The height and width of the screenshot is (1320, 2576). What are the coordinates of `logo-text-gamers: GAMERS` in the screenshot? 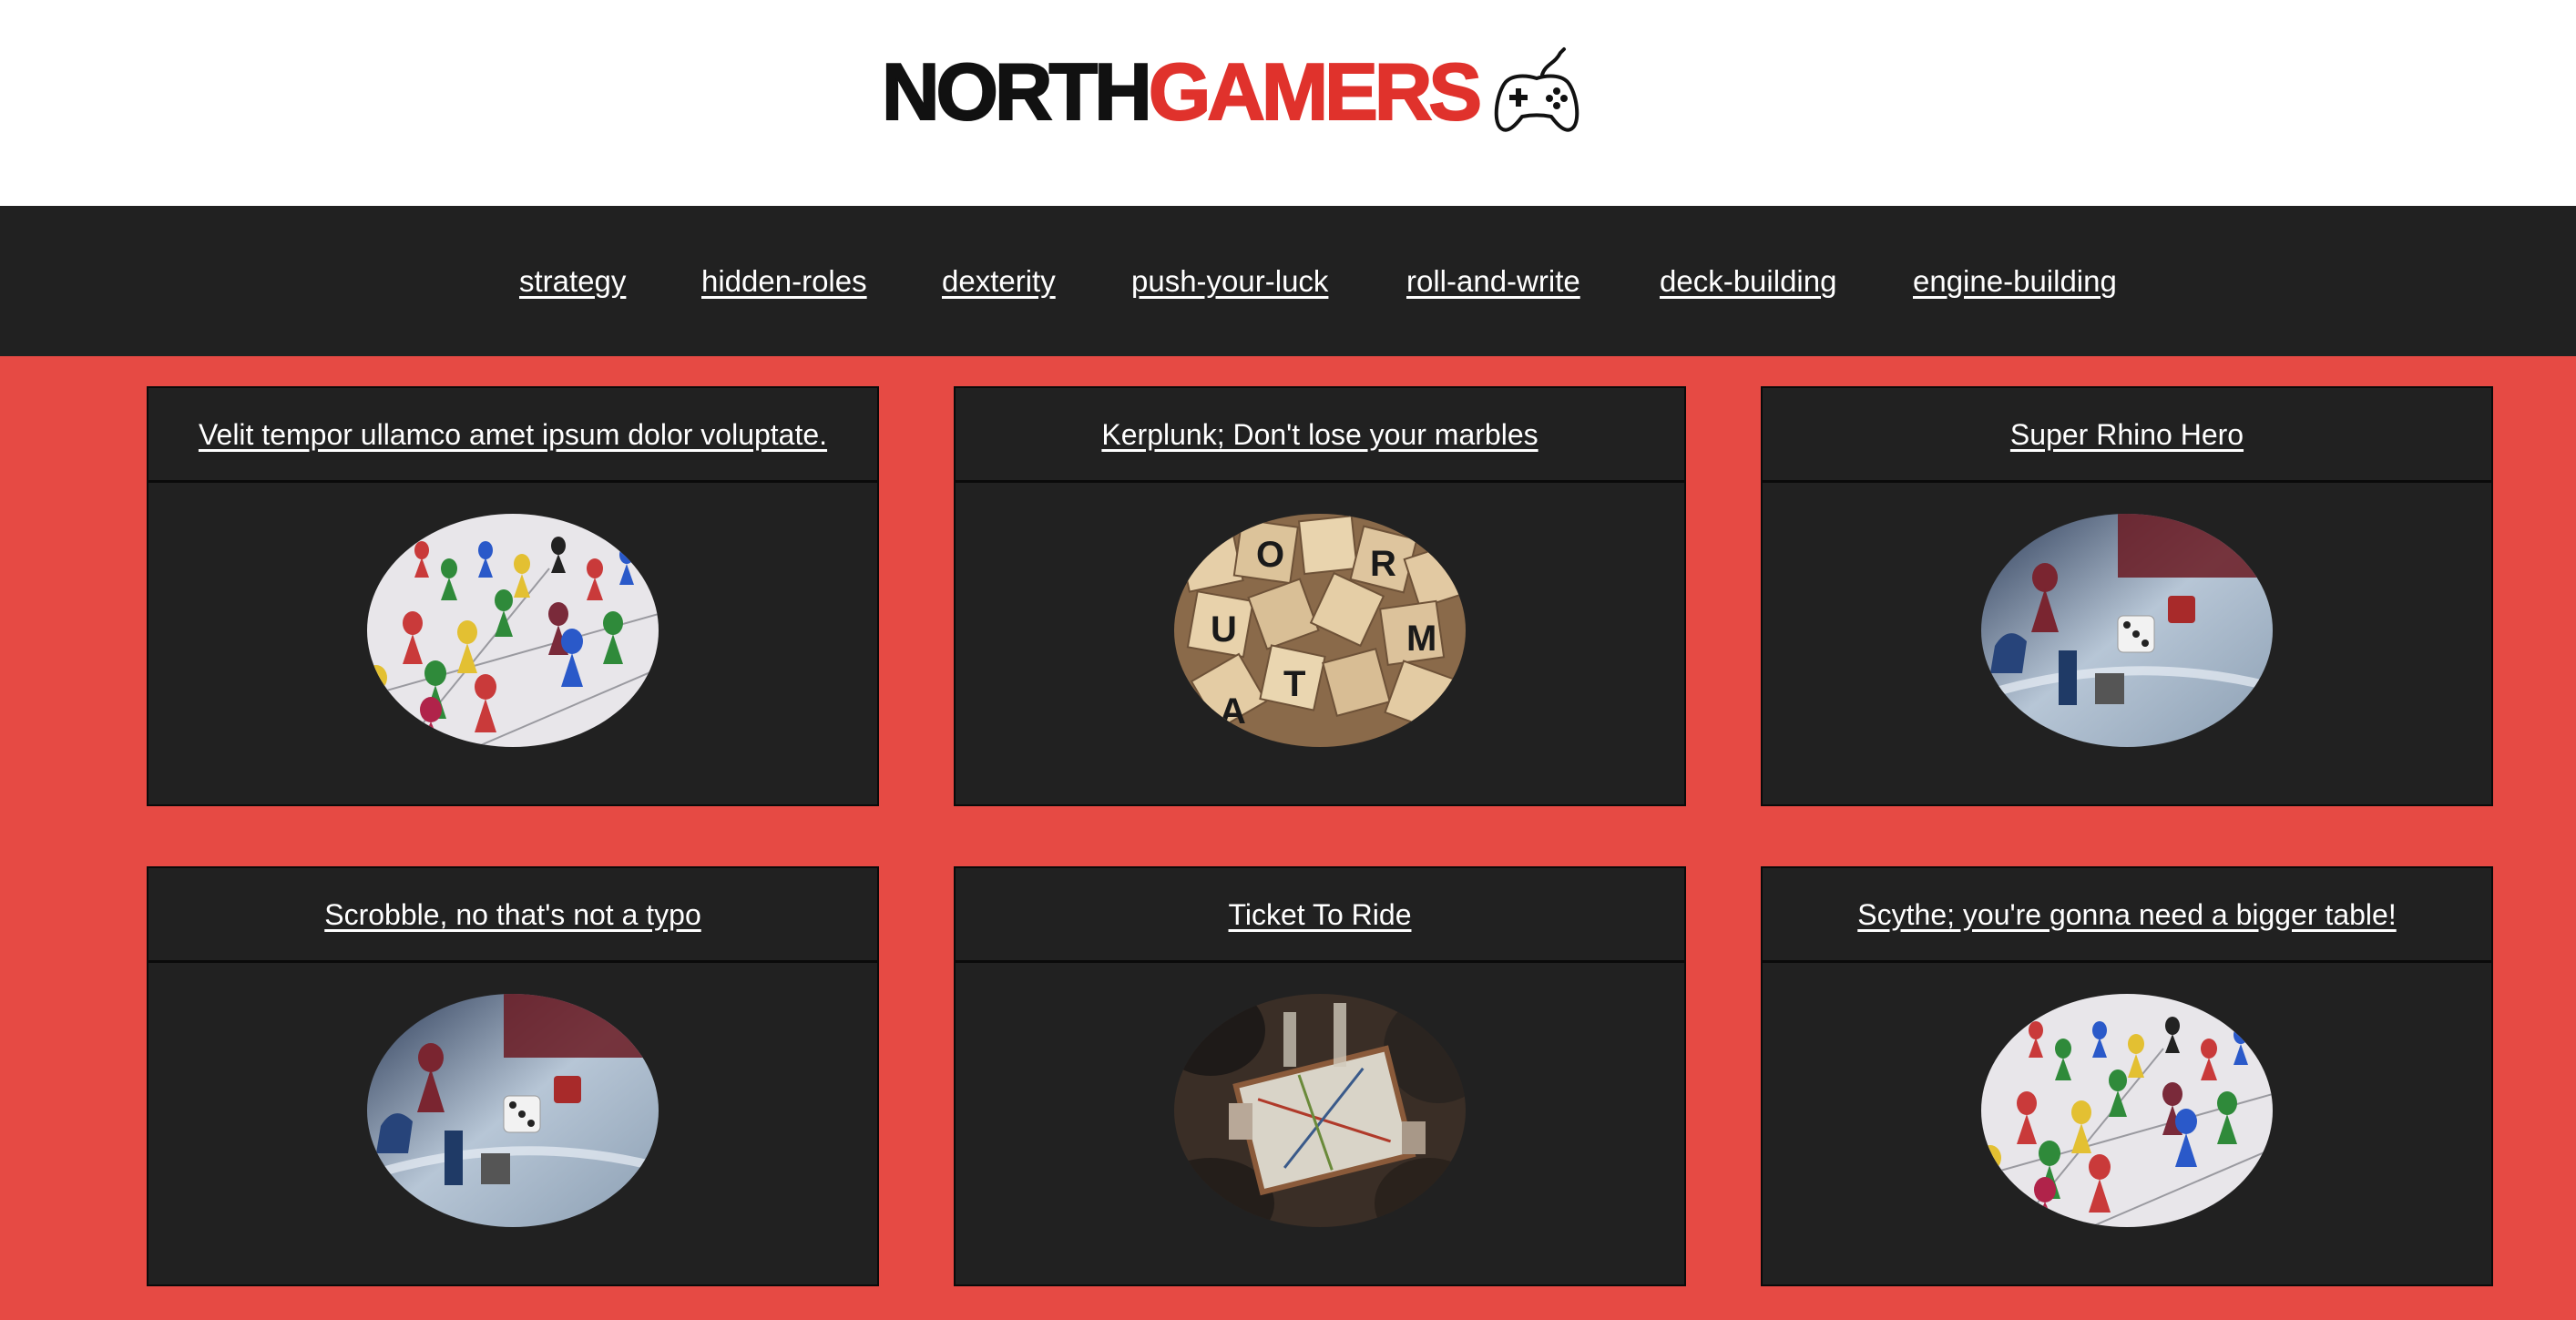 It's located at (1315, 91).